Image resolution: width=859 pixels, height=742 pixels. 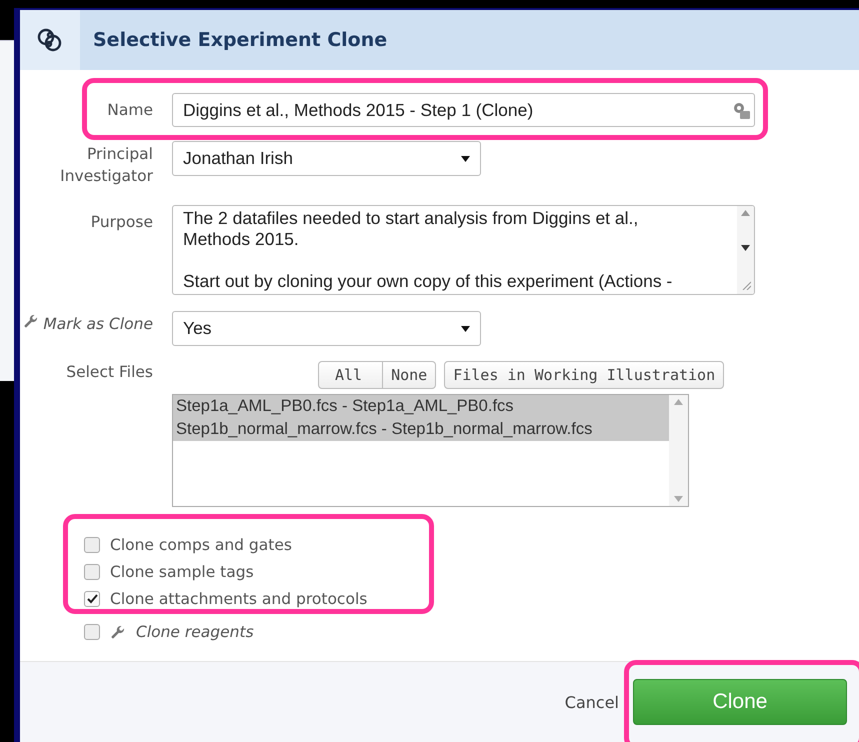 I want to click on field-label: Purpose, so click(x=121, y=222).